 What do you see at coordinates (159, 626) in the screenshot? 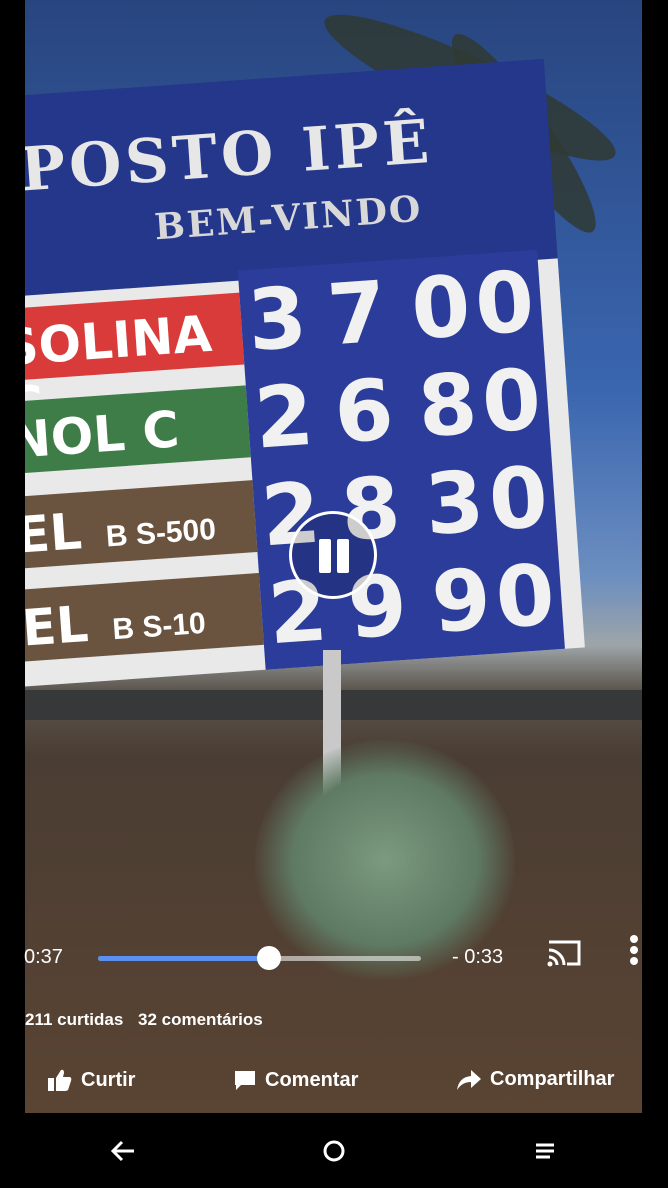
I see `fuel-sublabel: B S-10` at bounding box center [159, 626].